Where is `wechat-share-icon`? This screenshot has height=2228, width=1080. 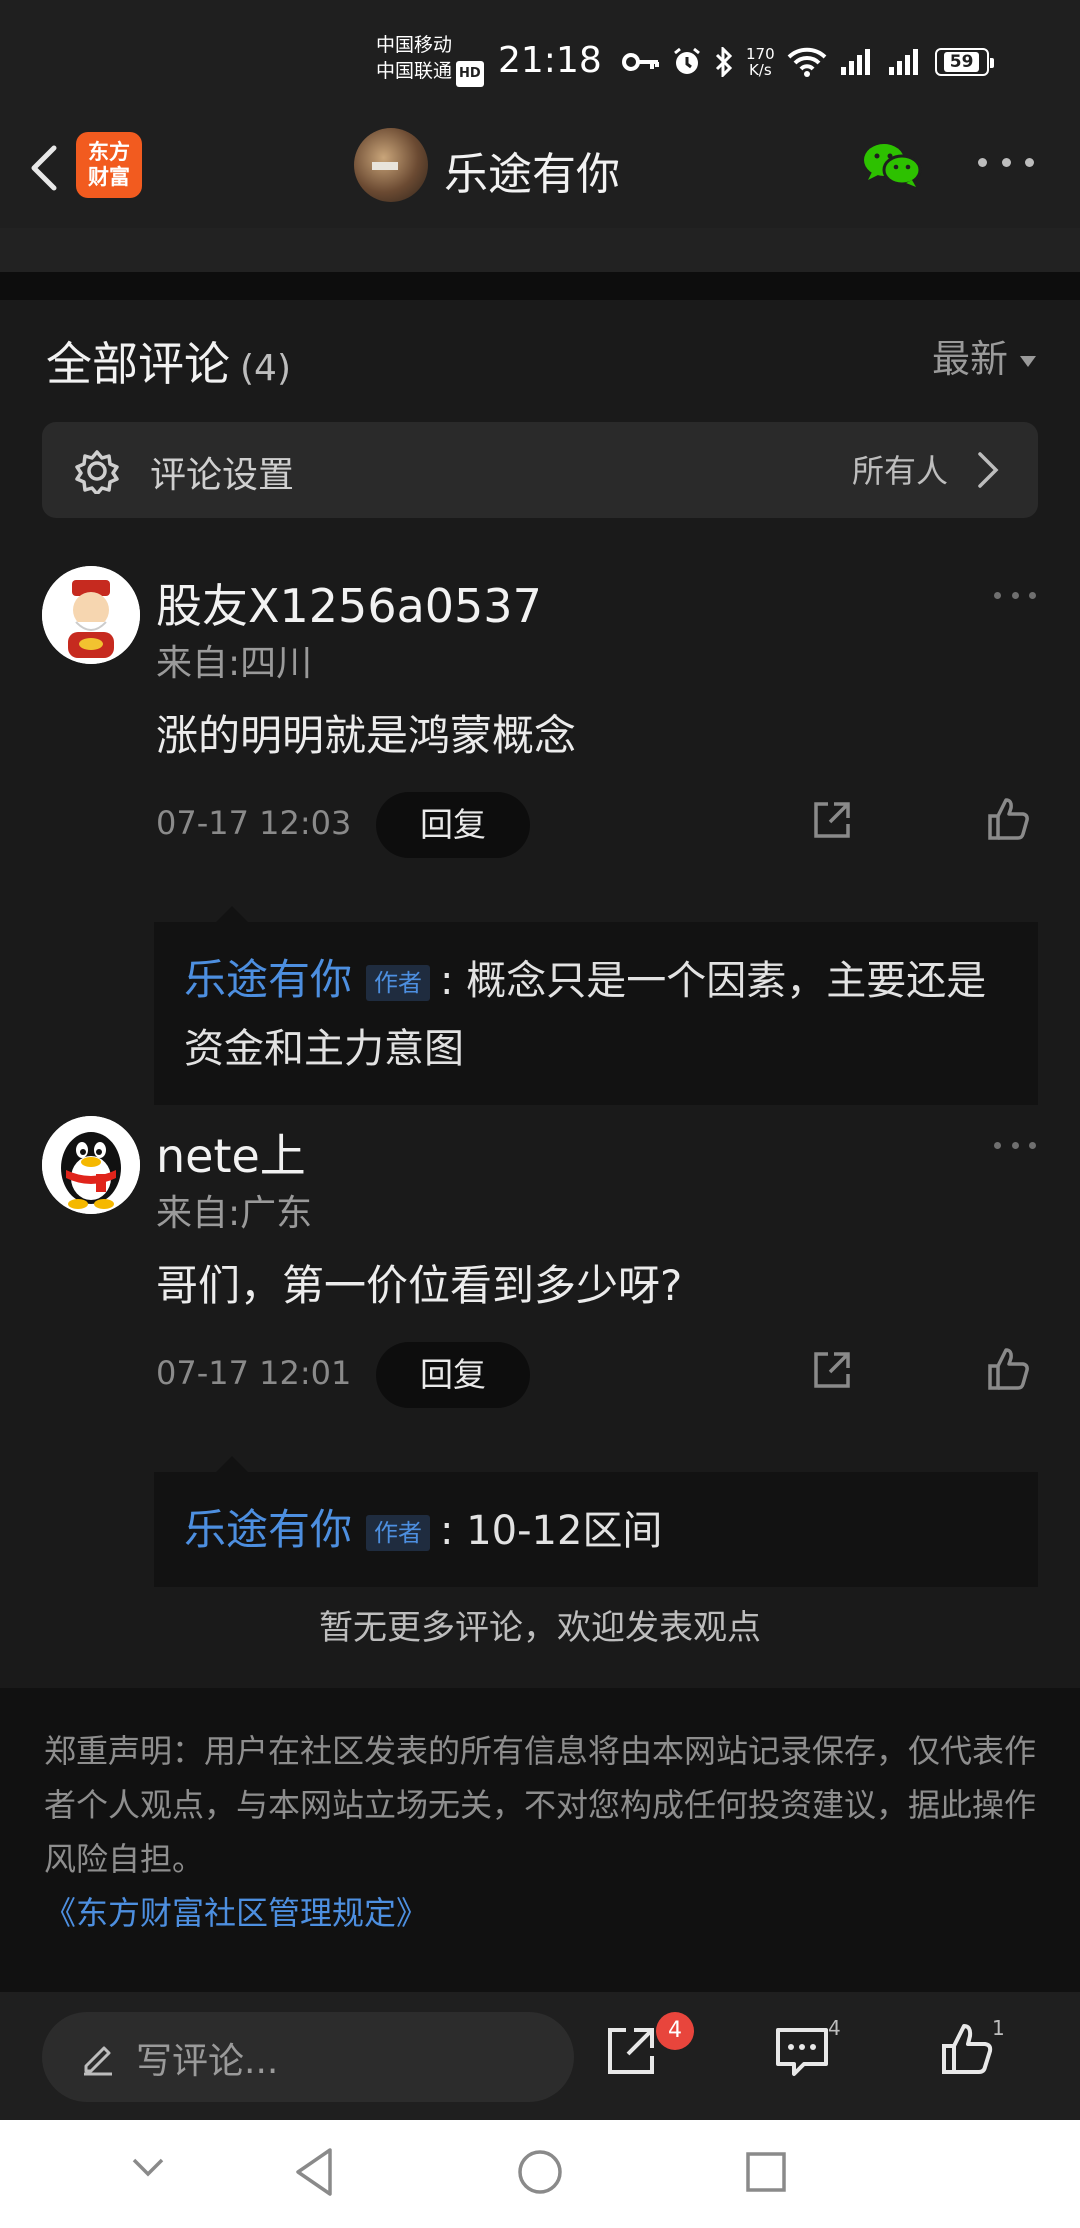 wechat-share-icon is located at coordinates (892, 165).